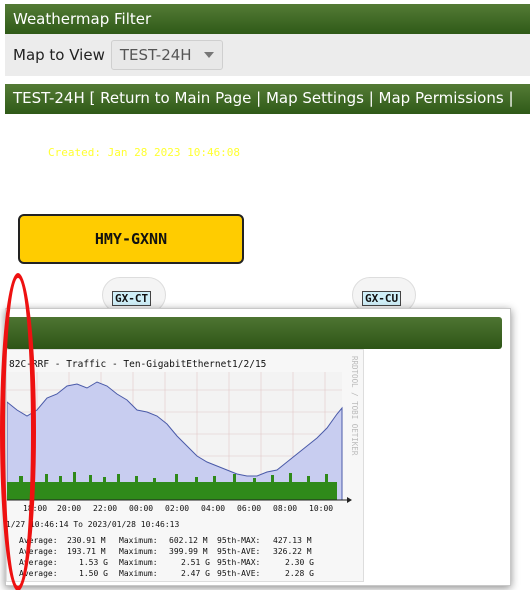 Image resolution: width=530 pixels, height=590 pixels. I want to click on cloud-label: GX-CT, so click(132, 298).